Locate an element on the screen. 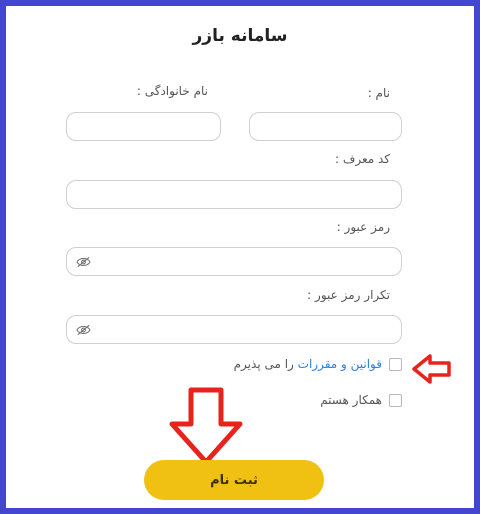 This screenshot has height=514, width=480. referral-code-field is located at coordinates (234, 194).